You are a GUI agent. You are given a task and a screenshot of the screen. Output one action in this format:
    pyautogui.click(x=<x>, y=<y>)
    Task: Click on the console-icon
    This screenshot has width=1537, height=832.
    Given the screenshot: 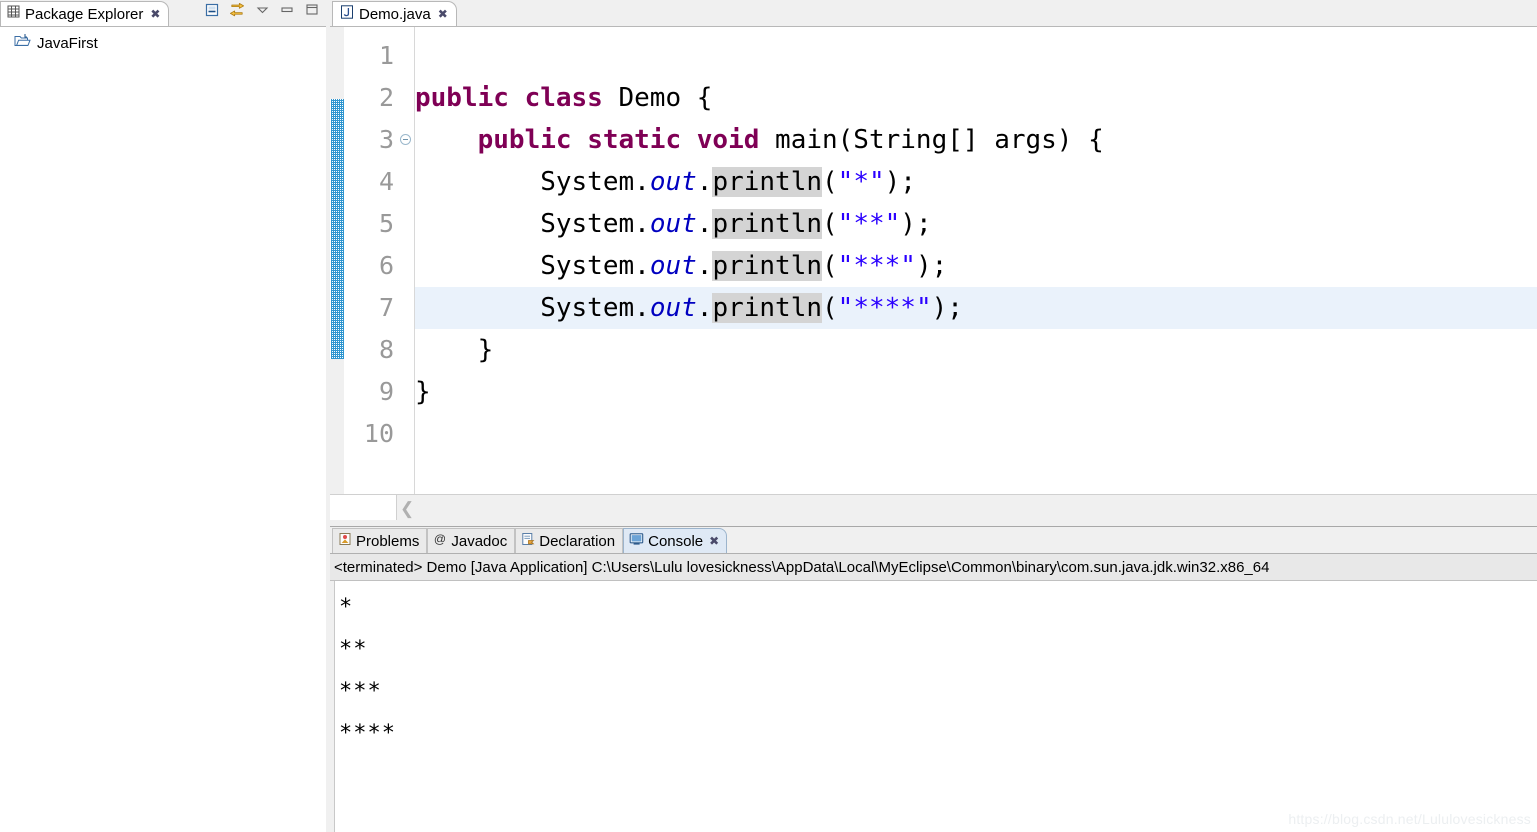 What is the action you would take?
    pyautogui.click(x=636, y=541)
    